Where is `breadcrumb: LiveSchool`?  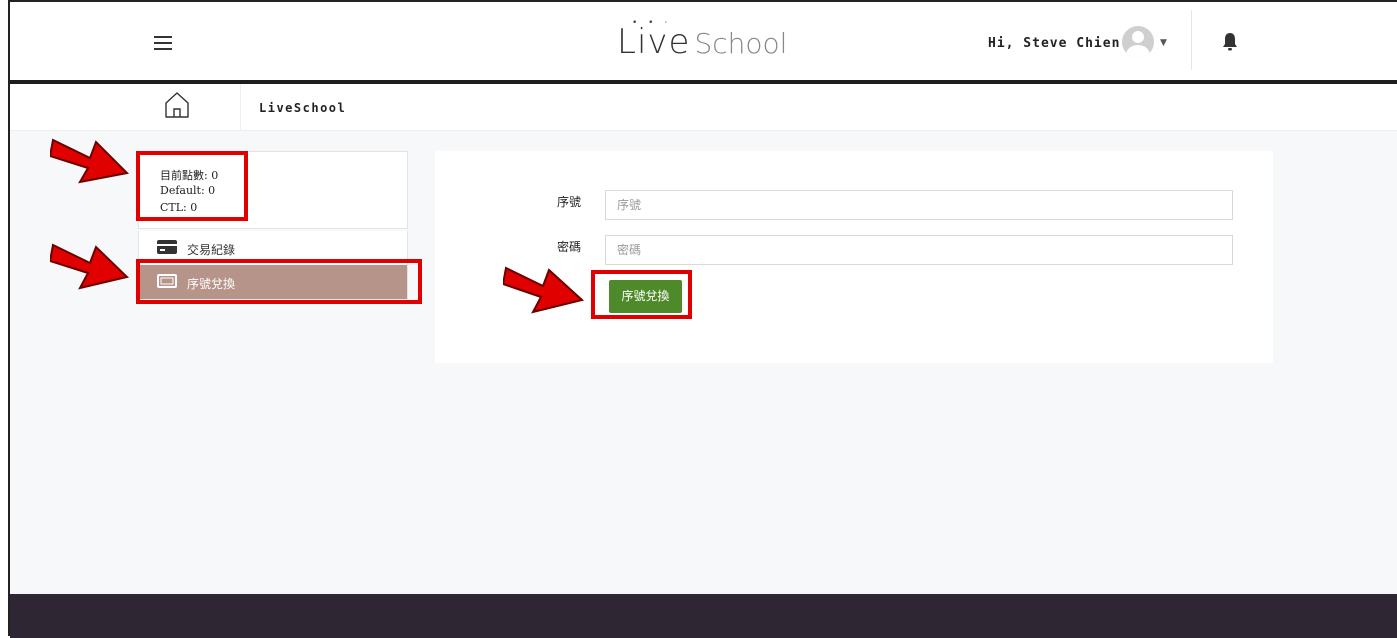 breadcrumb: LiveSchool is located at coordinates (703, 107).